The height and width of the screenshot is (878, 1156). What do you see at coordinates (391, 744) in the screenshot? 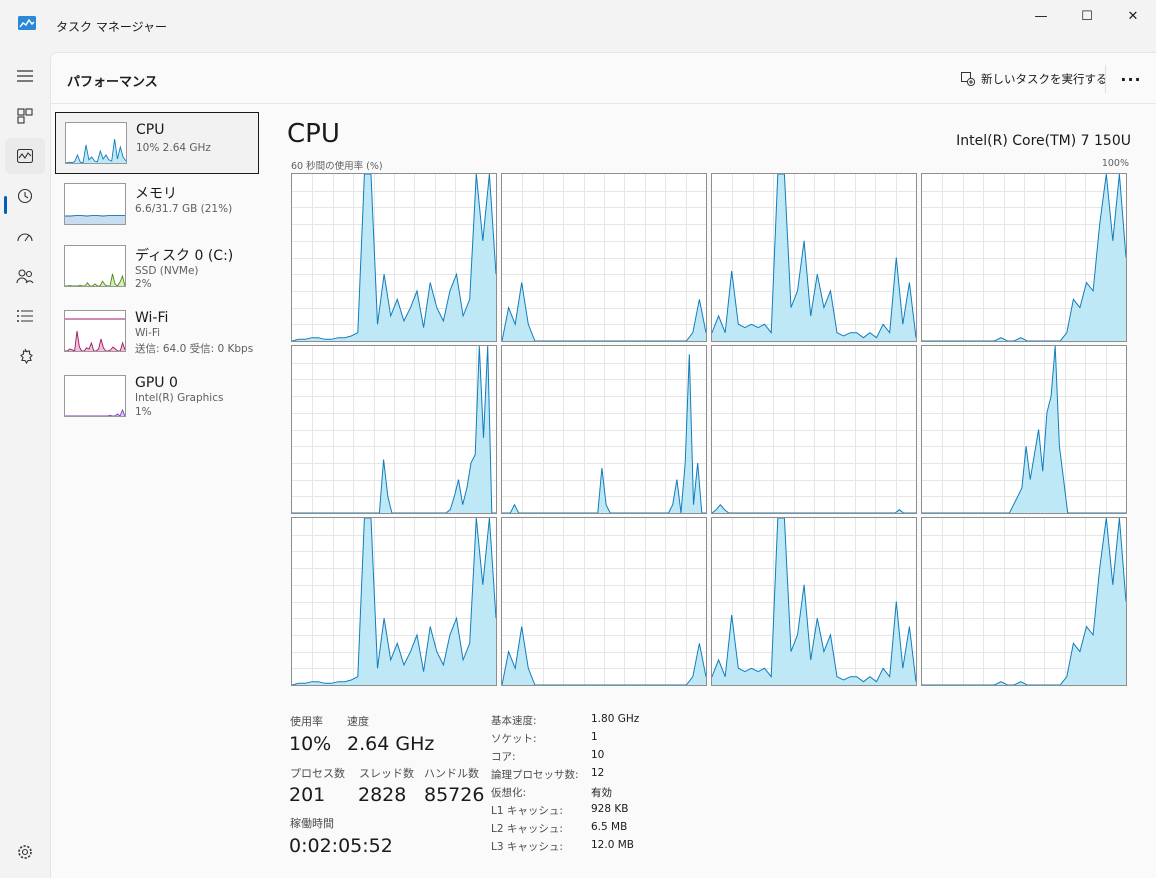
I see `speed-value: 2.64 GHz` at bounding box center [391, 744].